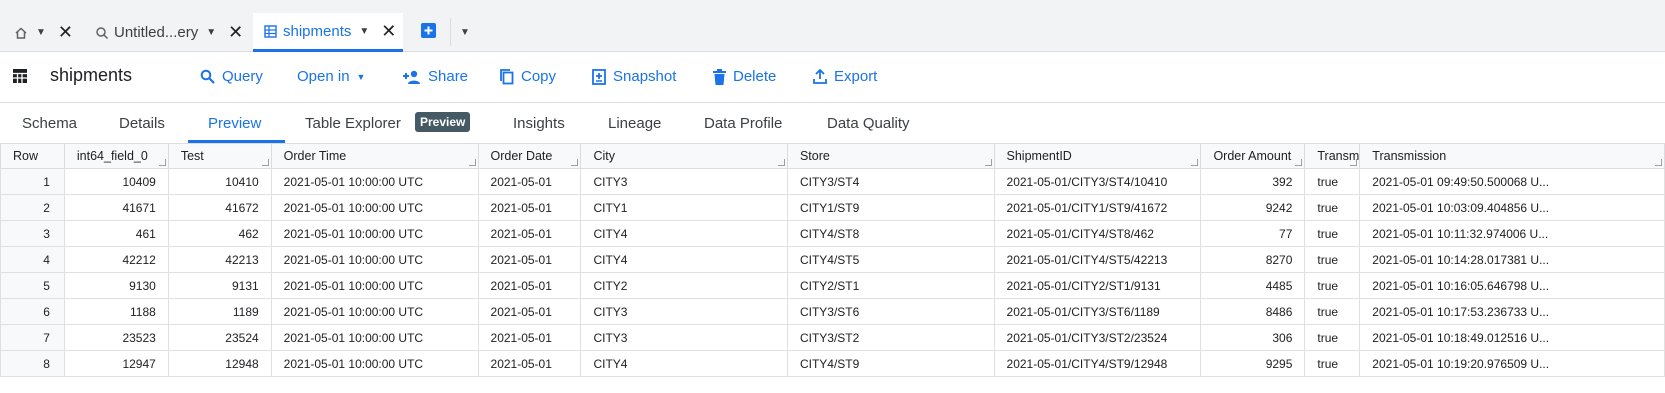  Describe the element at coordinates (1097, 363) in the screenshot. I see `table-cell: 2021-05-01/CITY4/ST9/12948` at that location.